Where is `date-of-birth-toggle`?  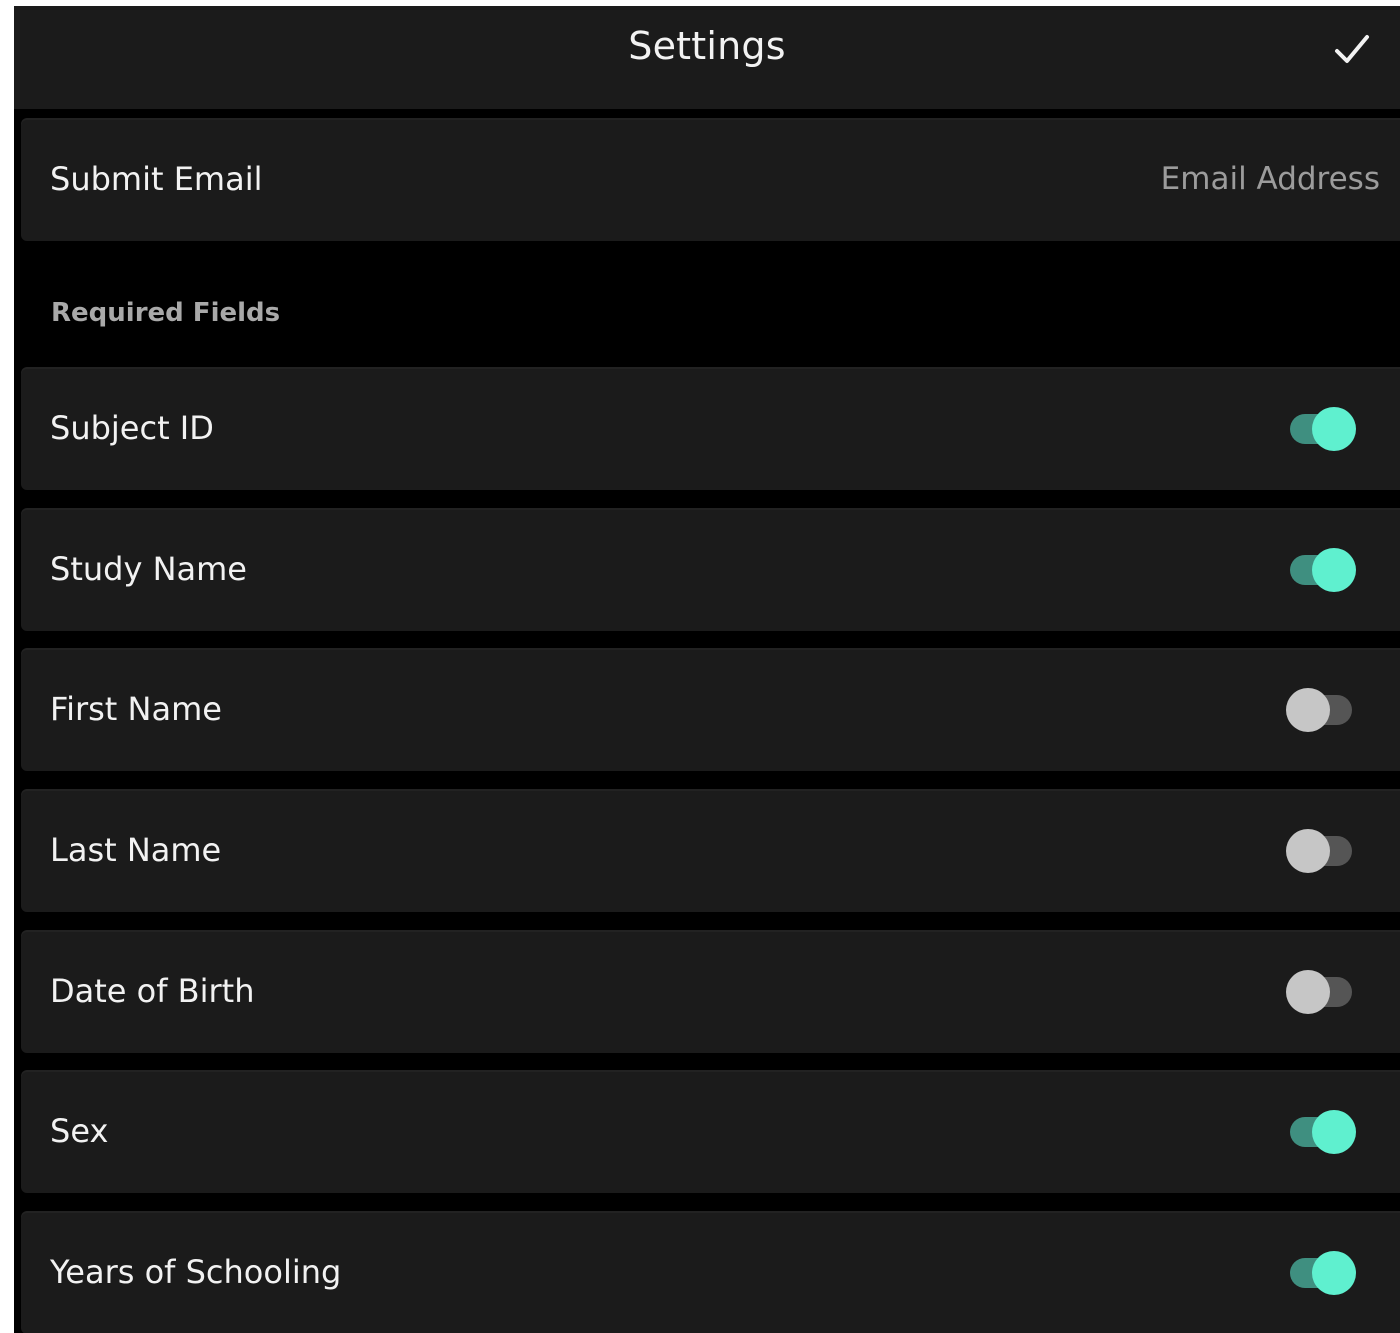 date-of-birth-toggle is located at coordinates (1321, 992).